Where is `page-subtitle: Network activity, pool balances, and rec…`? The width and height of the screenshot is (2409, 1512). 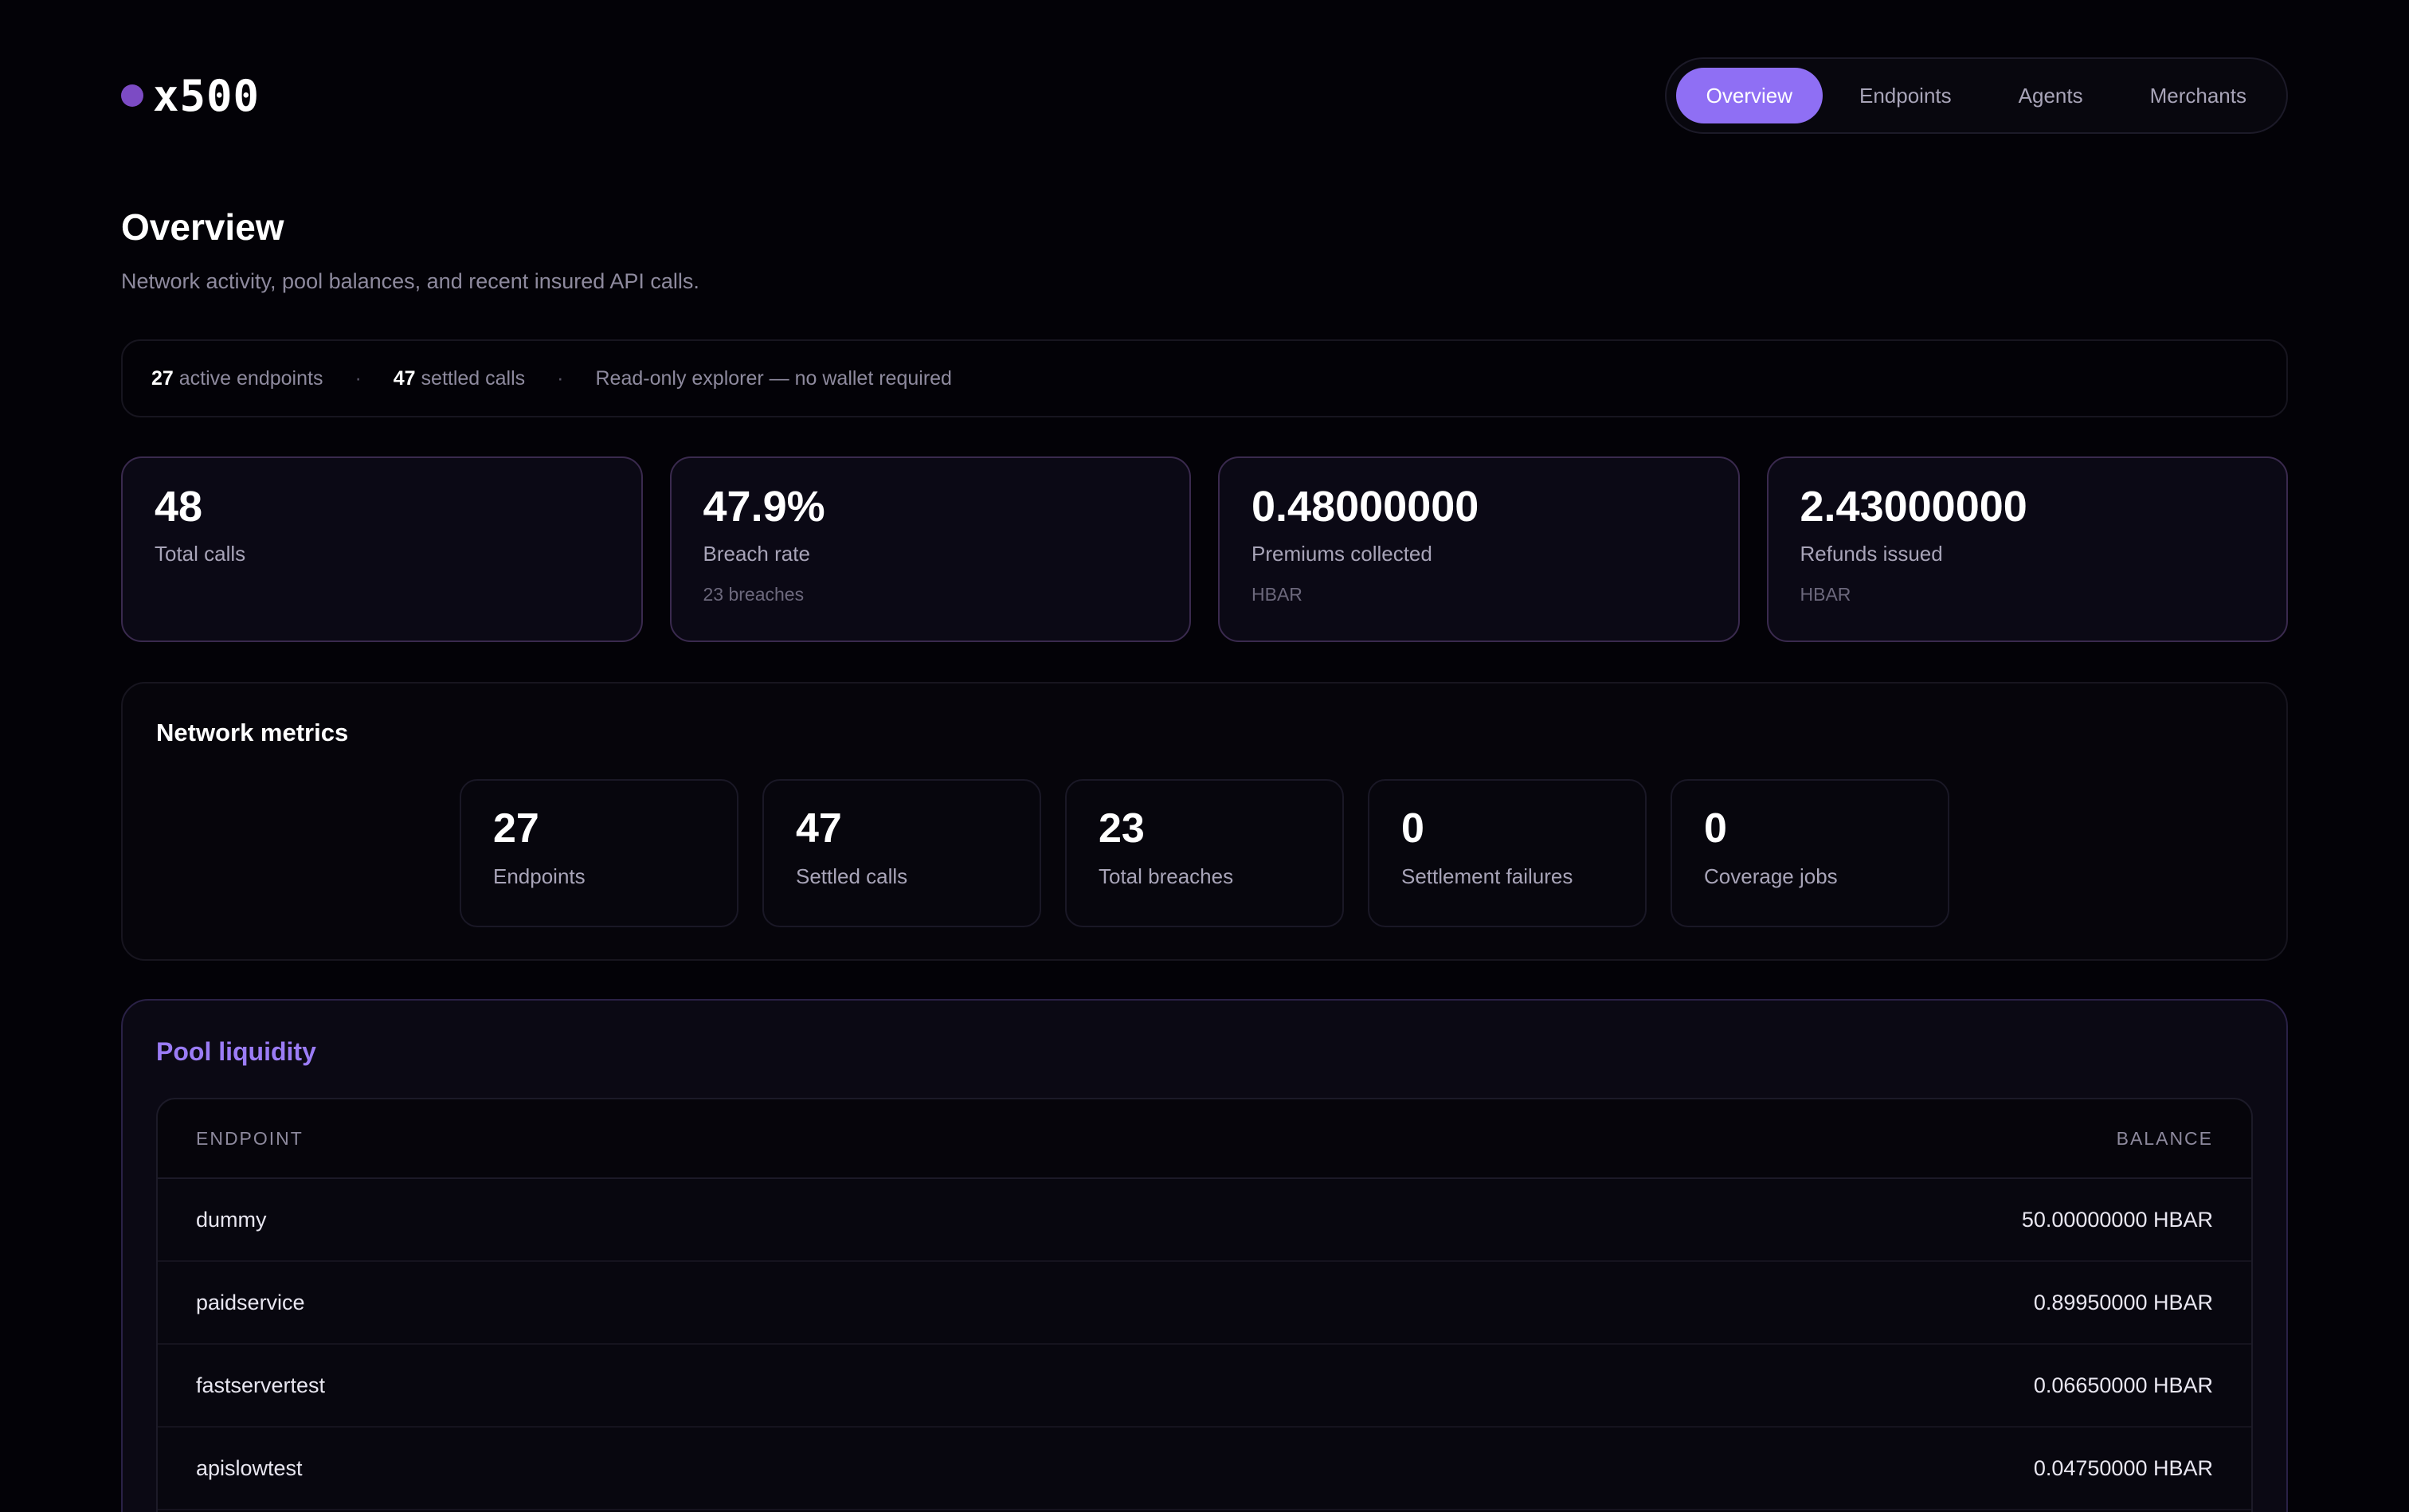 page-subtitle: Network activity, pool balances, and rec… is located at coordinates (410, 281).